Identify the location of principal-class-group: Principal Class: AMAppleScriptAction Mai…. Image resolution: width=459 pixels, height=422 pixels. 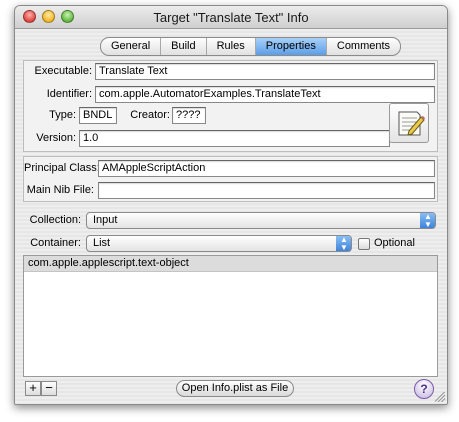
(230, 179).